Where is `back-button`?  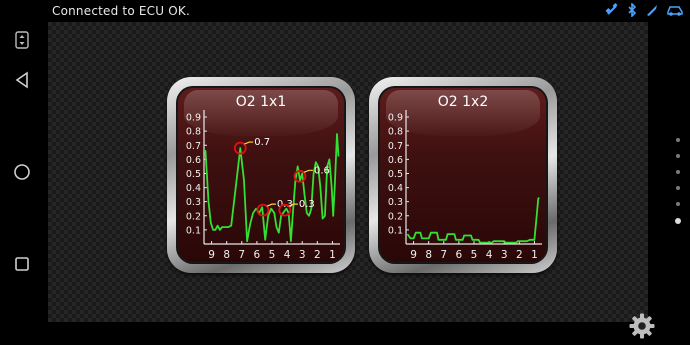
back-button is located at coordinates (22, 80).